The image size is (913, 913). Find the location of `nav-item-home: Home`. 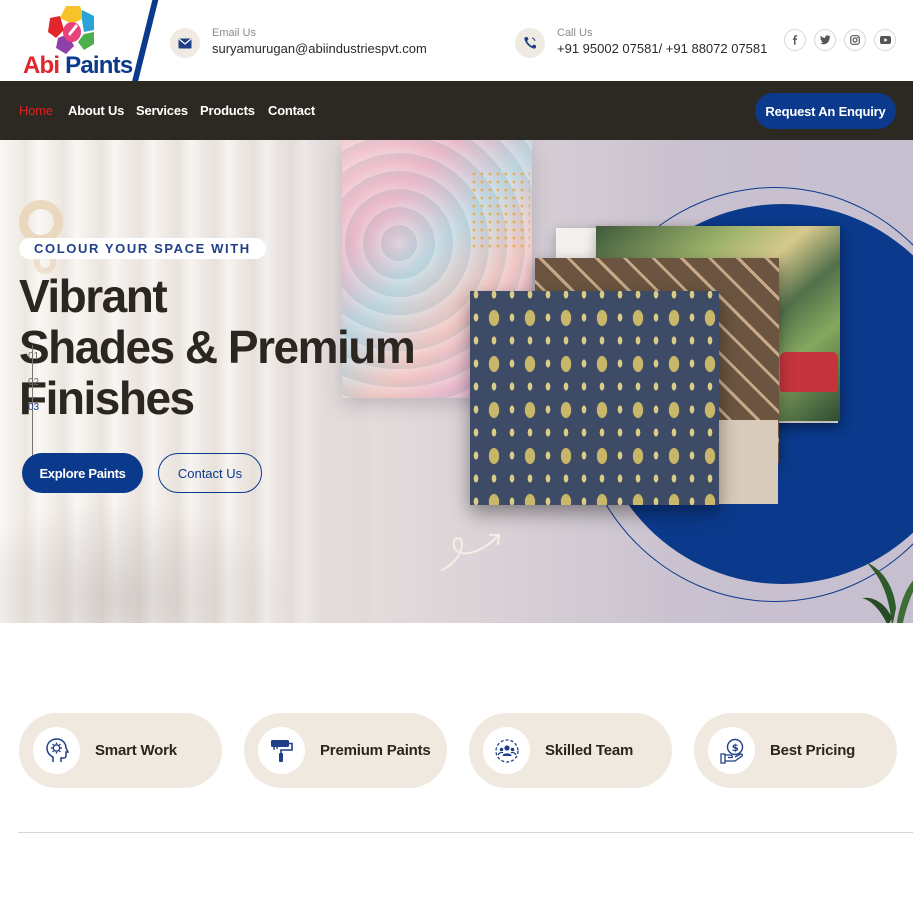

nav-item-home: Home is located at coordinates (36, 110).